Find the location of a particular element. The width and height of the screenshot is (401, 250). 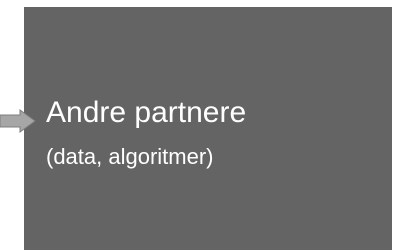

incoming-arrow-shape is located at coordinates (18, 121).